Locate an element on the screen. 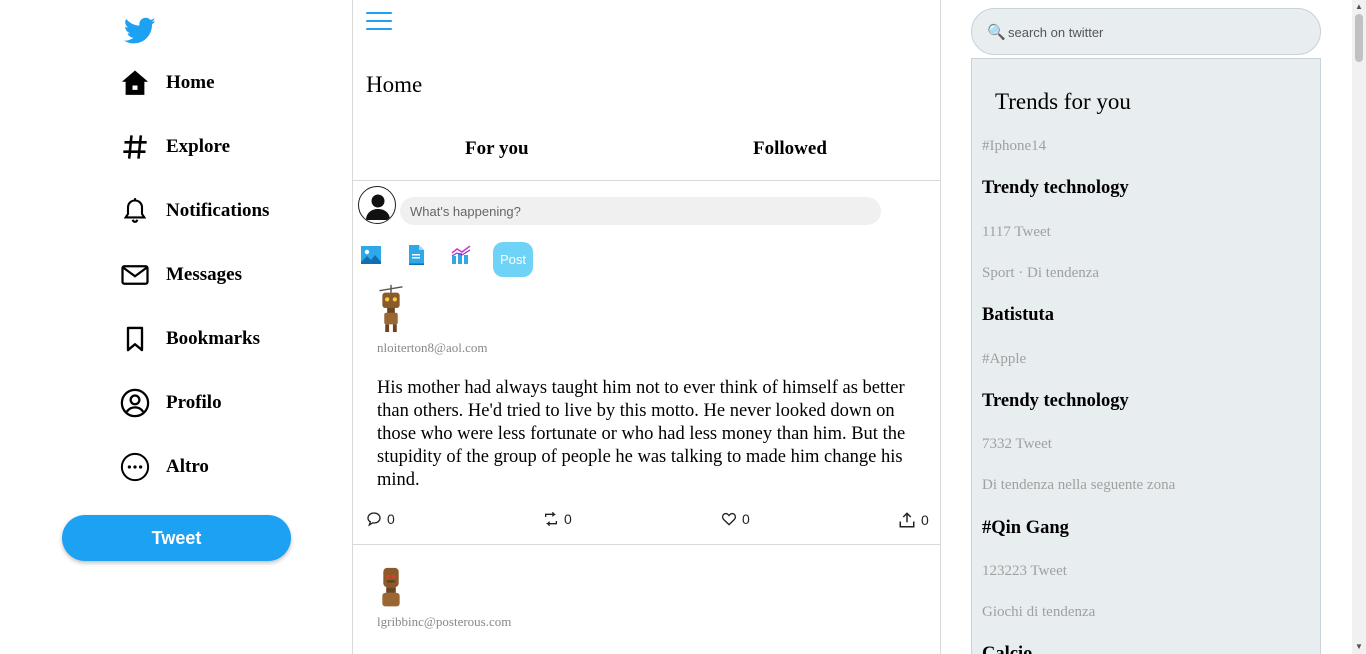  home-icon is located at coordinates (135, 83).